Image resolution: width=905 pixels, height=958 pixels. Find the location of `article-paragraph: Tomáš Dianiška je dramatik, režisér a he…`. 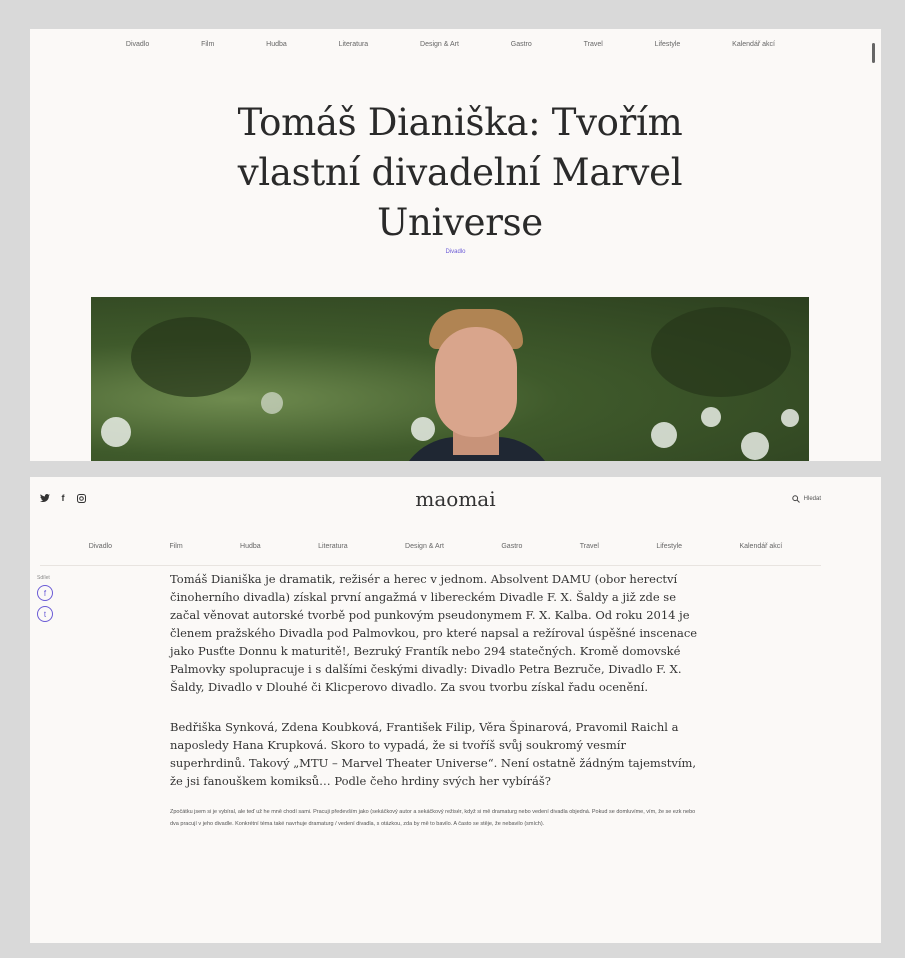

article-paragraph: Tomáš Dianiška je dramatik, režisér a he… is located at coordinates (434, 633).